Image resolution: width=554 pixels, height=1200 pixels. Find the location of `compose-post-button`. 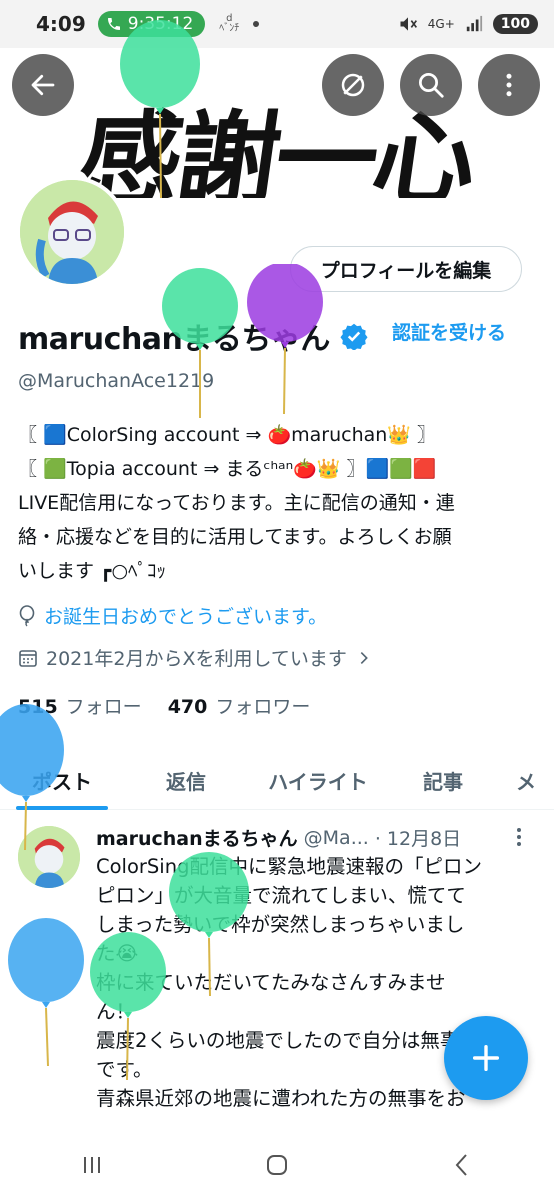

compose-post-button is located at coordinates (486, 1058).